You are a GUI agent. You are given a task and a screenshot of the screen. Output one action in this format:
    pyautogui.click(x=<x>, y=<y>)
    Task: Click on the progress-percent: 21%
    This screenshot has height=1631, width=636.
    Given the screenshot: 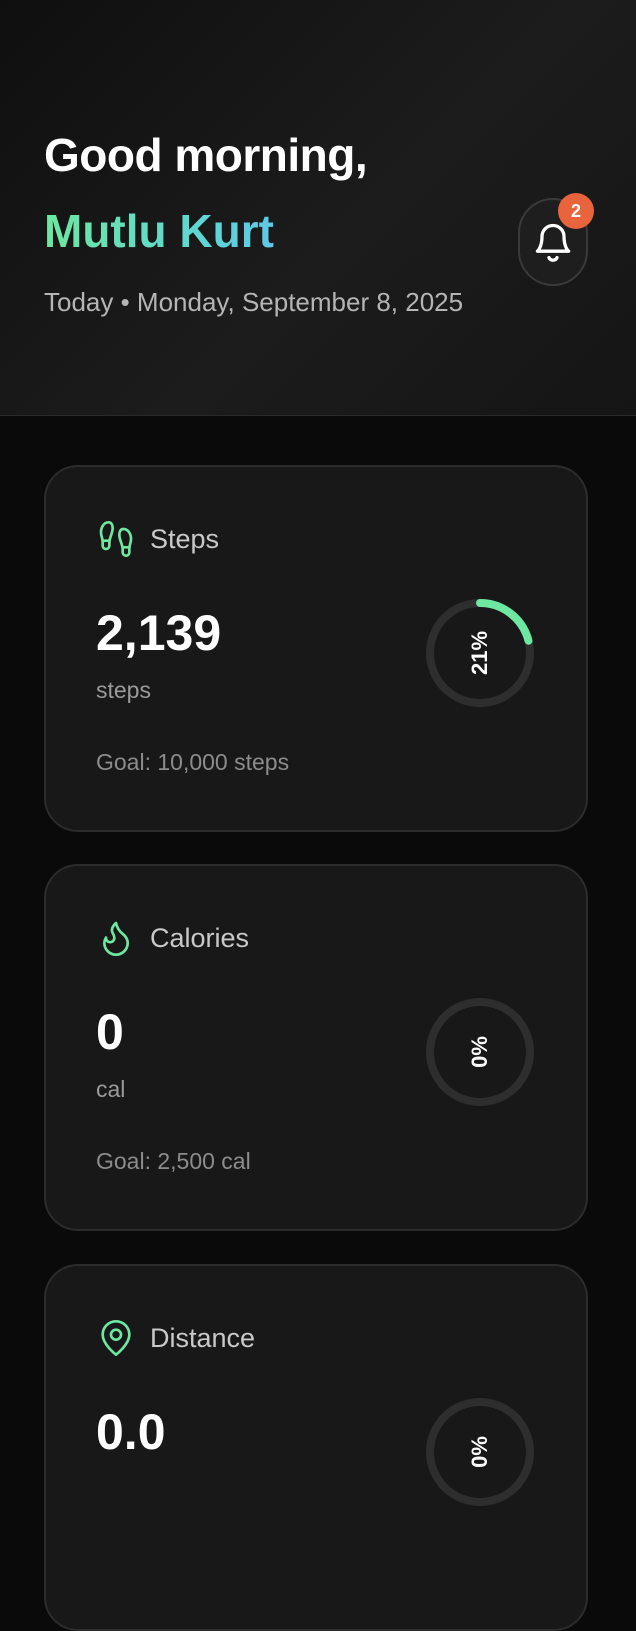 What is the action you would take?
    pyautogui.click(x=479, y=653)
    